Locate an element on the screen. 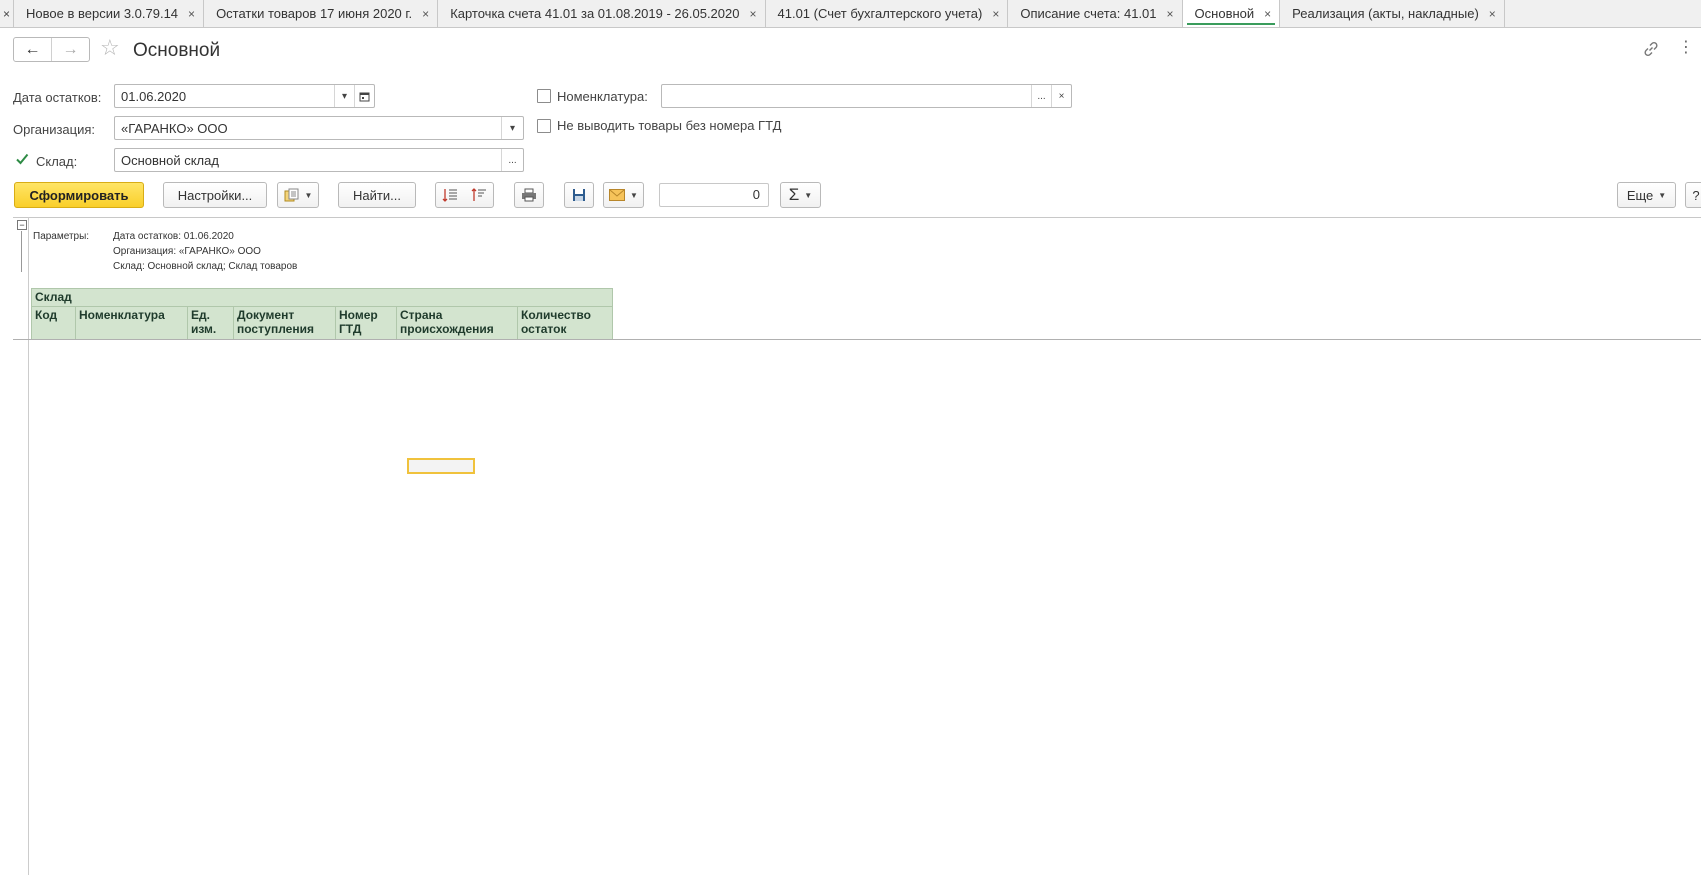  organization-field: «ГАРАНКО» ООО ▾ is located at coordinates (319, 128).